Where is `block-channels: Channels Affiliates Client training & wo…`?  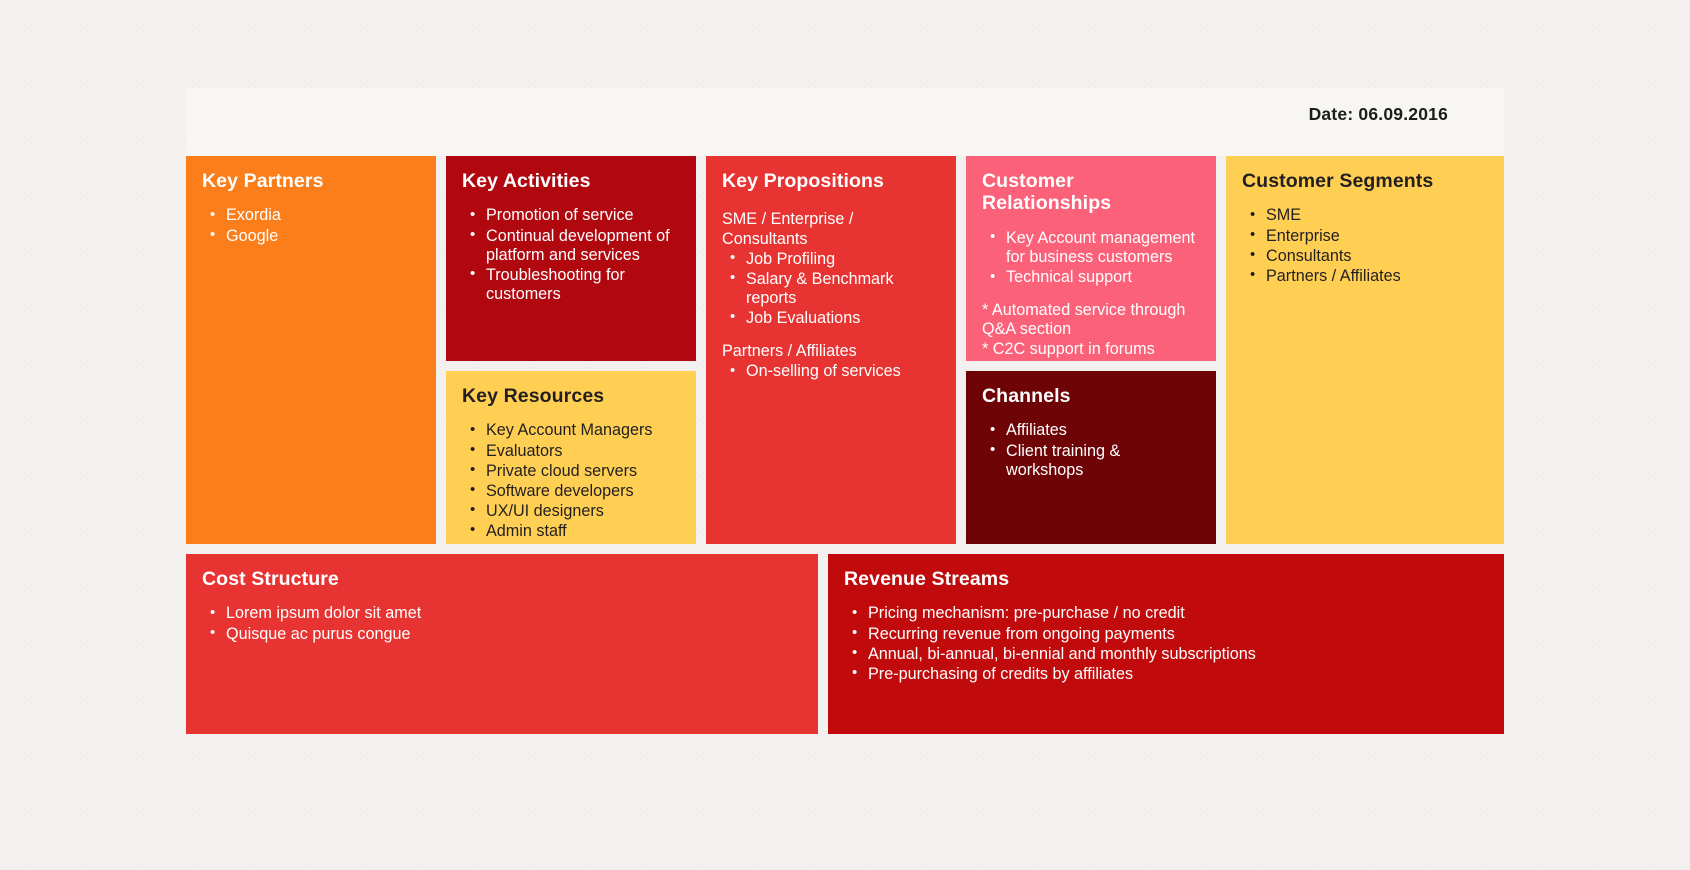 block-channels: Channels Affiliates Client training & wo… is located at coordinates (1091, 457).